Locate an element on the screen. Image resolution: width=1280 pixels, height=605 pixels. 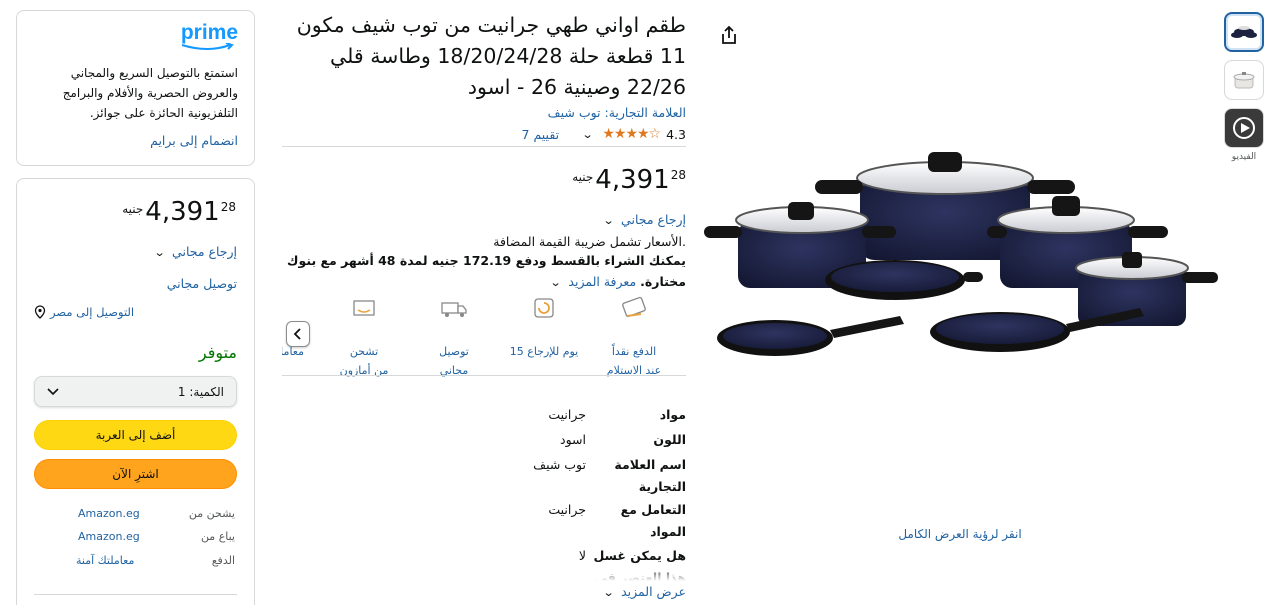
buybox-free-returns-link: إرجاع مجاني ⌄ is located at coordinates (135, 251).